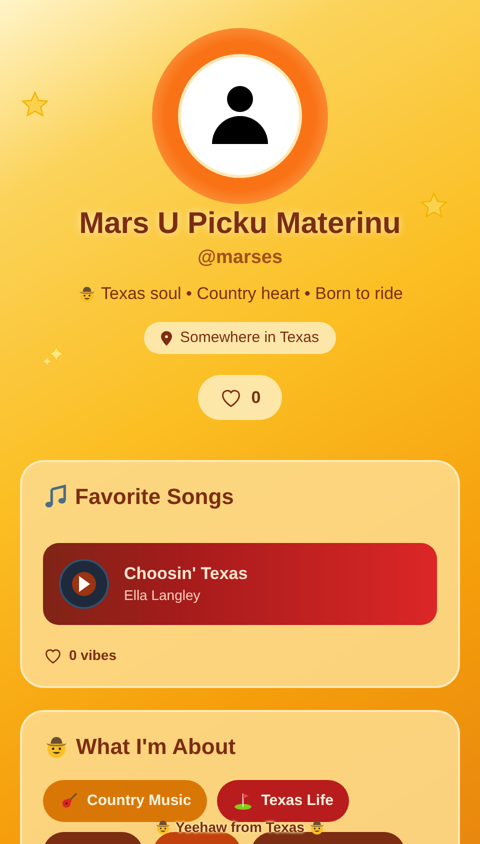  Describe the element at coordinates (243, 801) in the screenshot. I see `flag-icon` at that location.